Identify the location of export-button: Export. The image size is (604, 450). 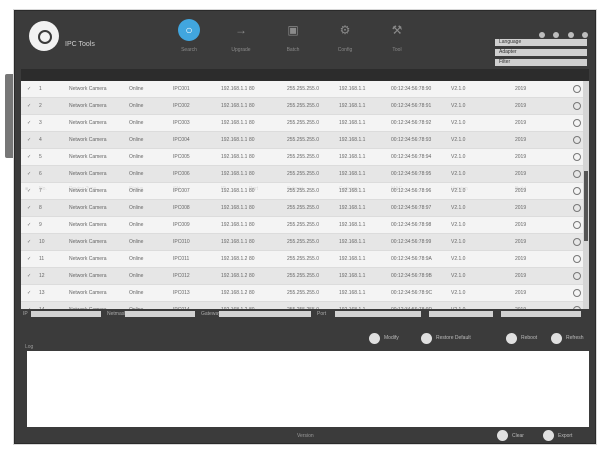
(557, 435).